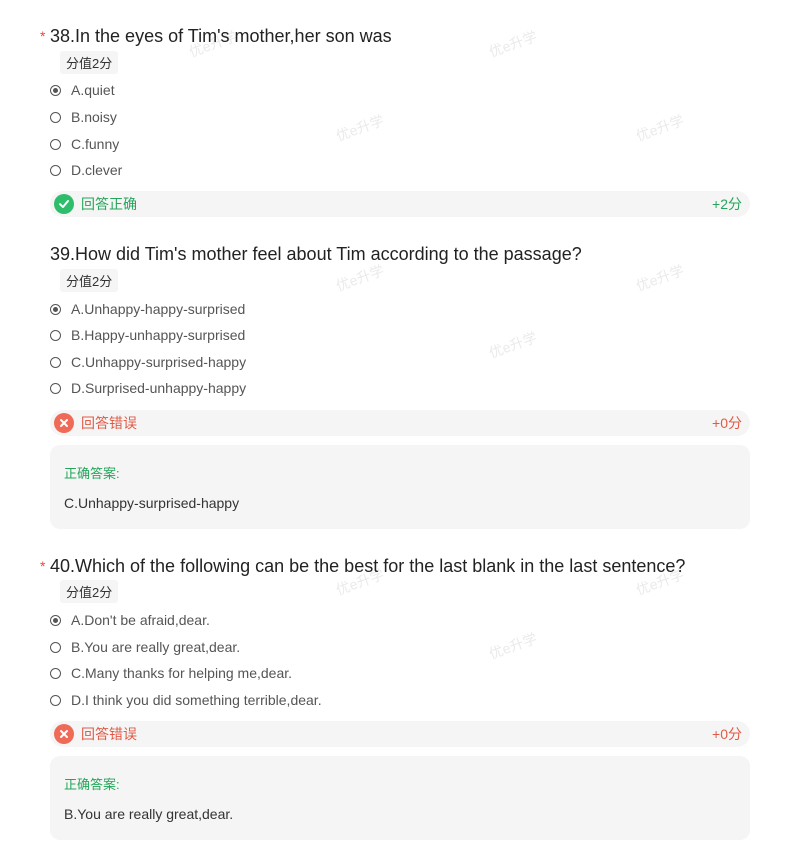 Image resolution: width=800 pixels, height=852 pixels. What do you see at coordinates (182, 673) in the screenshot?
I see `option-label: C.Many thanks for helping me,dear.` at bounding box center [182, 673].